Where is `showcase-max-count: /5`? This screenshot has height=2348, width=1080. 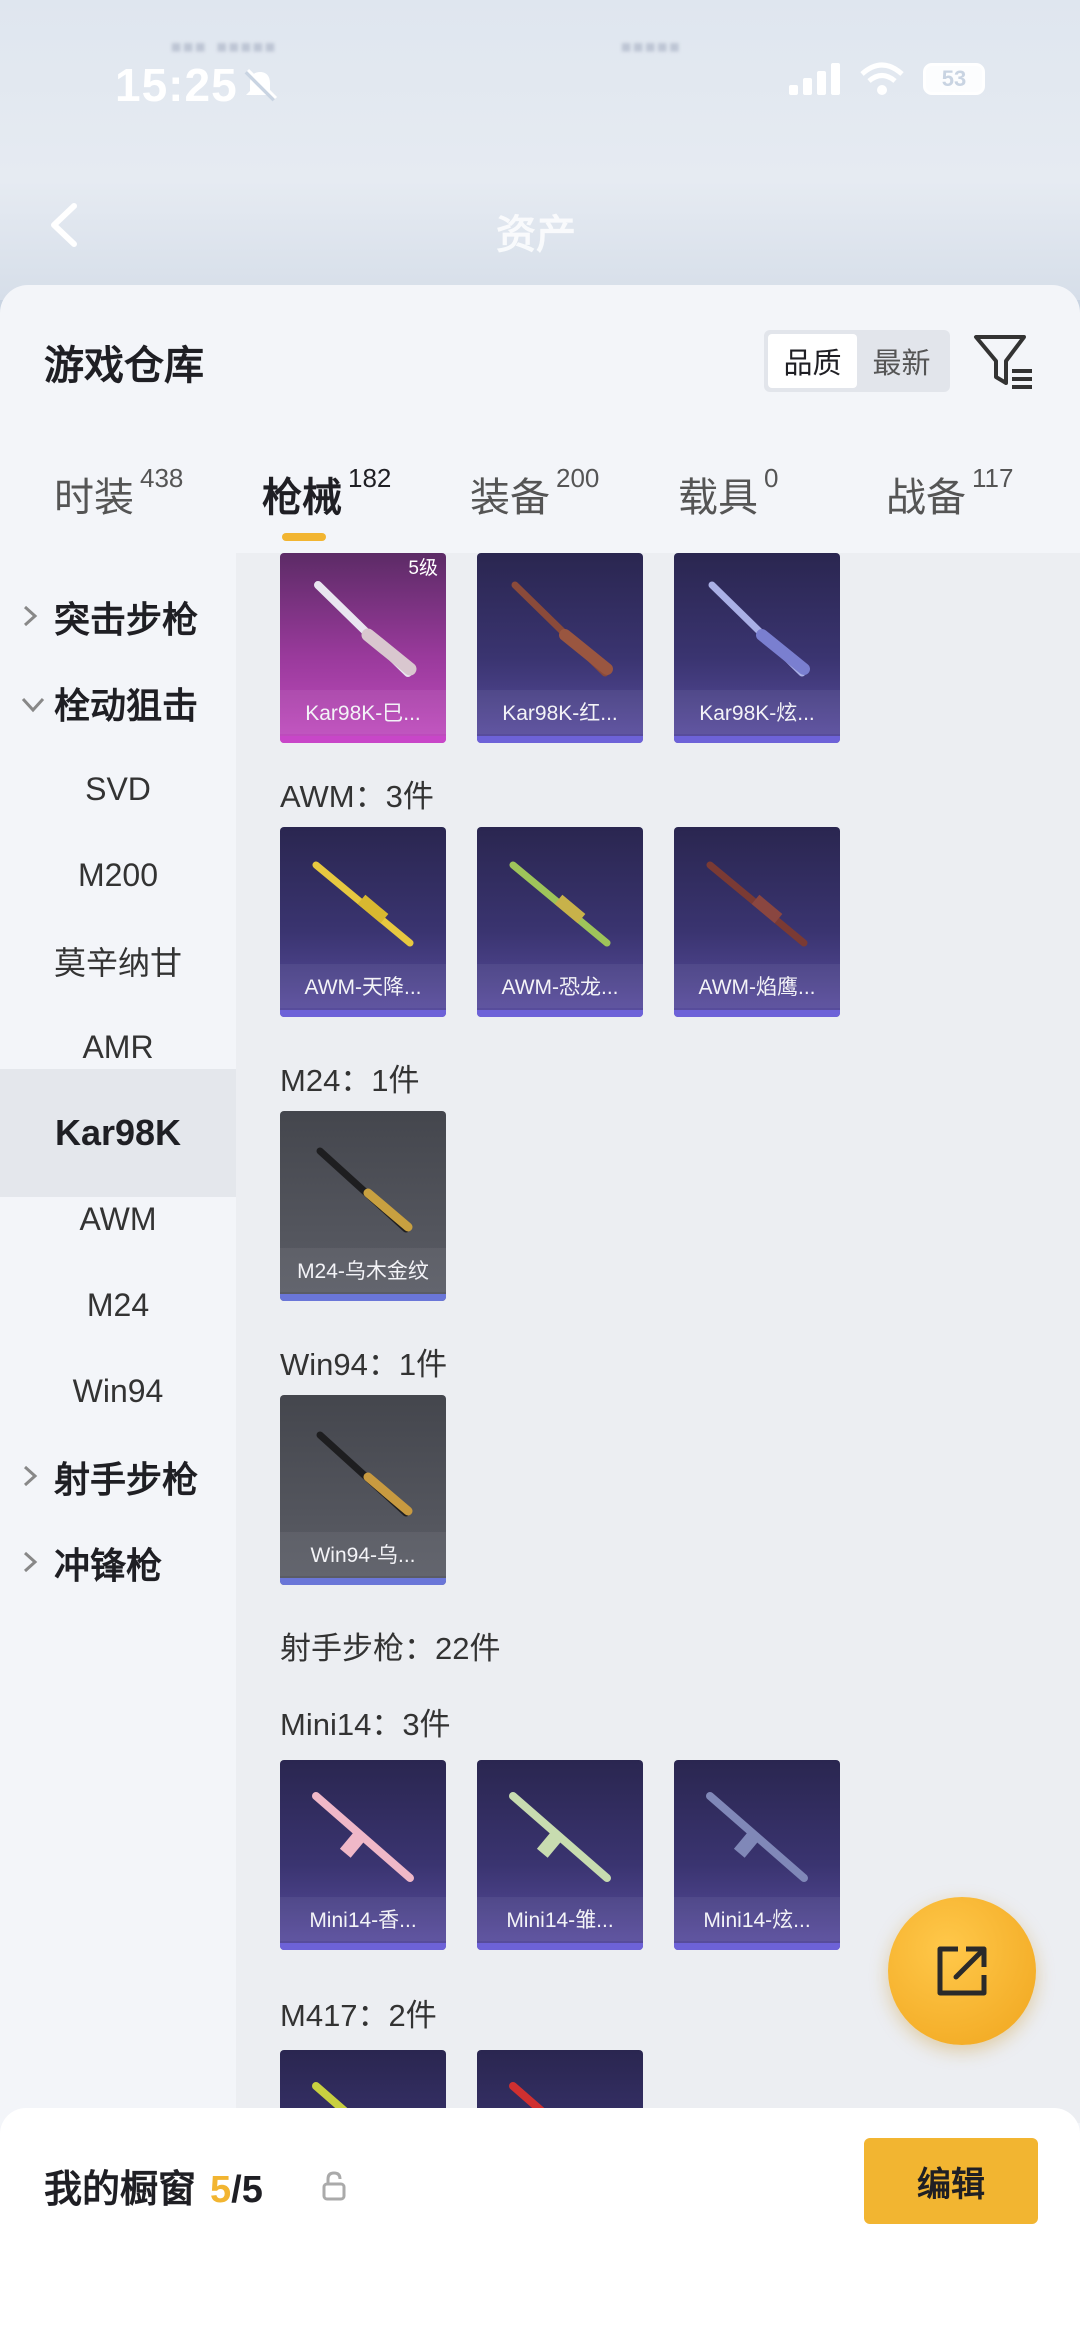 showcase-max-count: /5 is located at coordinates (247, 2190).